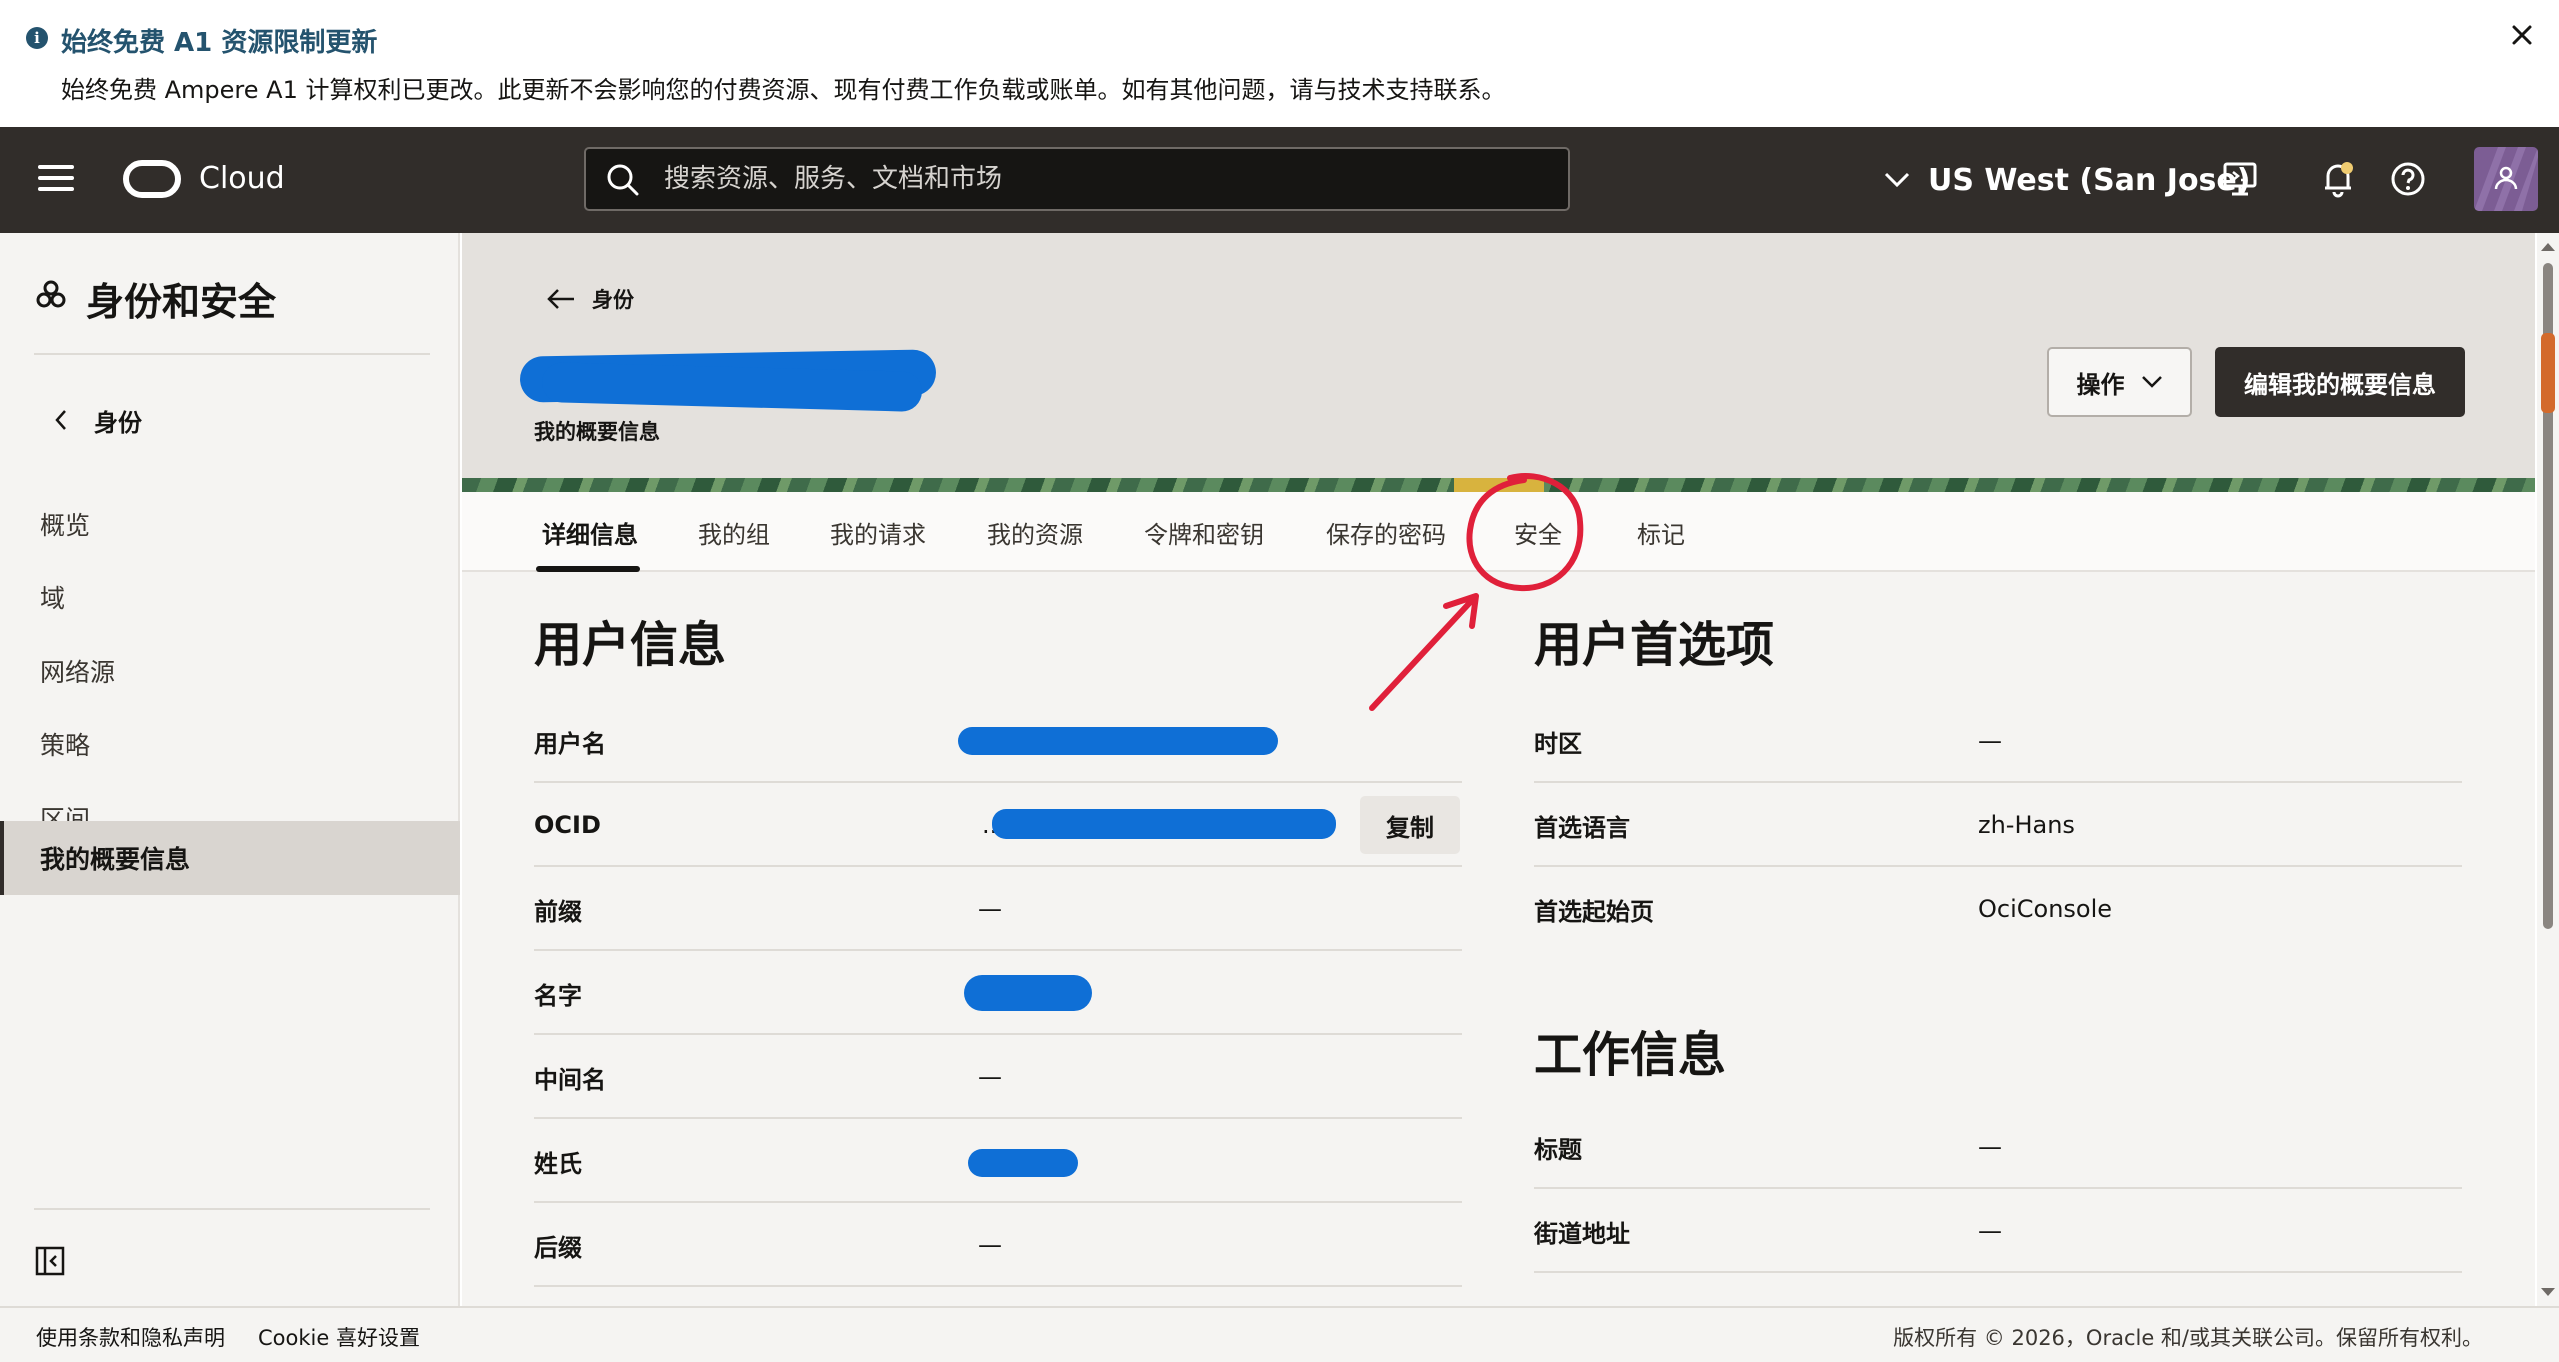 The image size is (2559, 1362). I want to click on arrow-left-icon, so click(560, 299).